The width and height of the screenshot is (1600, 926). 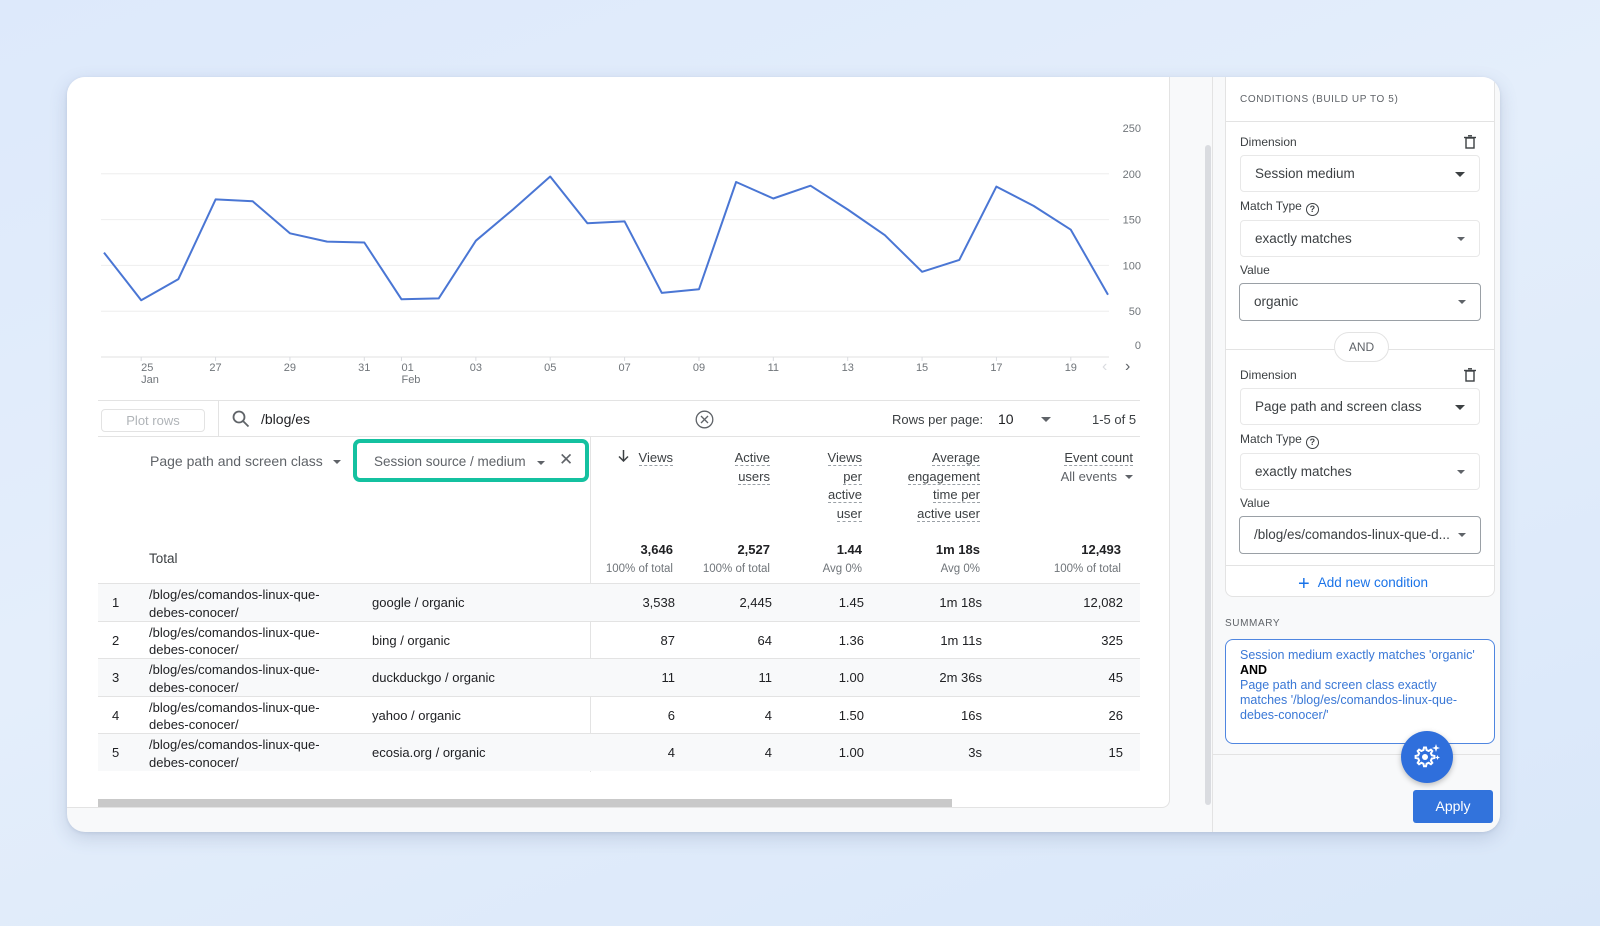 I want to click on metric-header-event-count: Event count All events, so click(x=1097, y=467).